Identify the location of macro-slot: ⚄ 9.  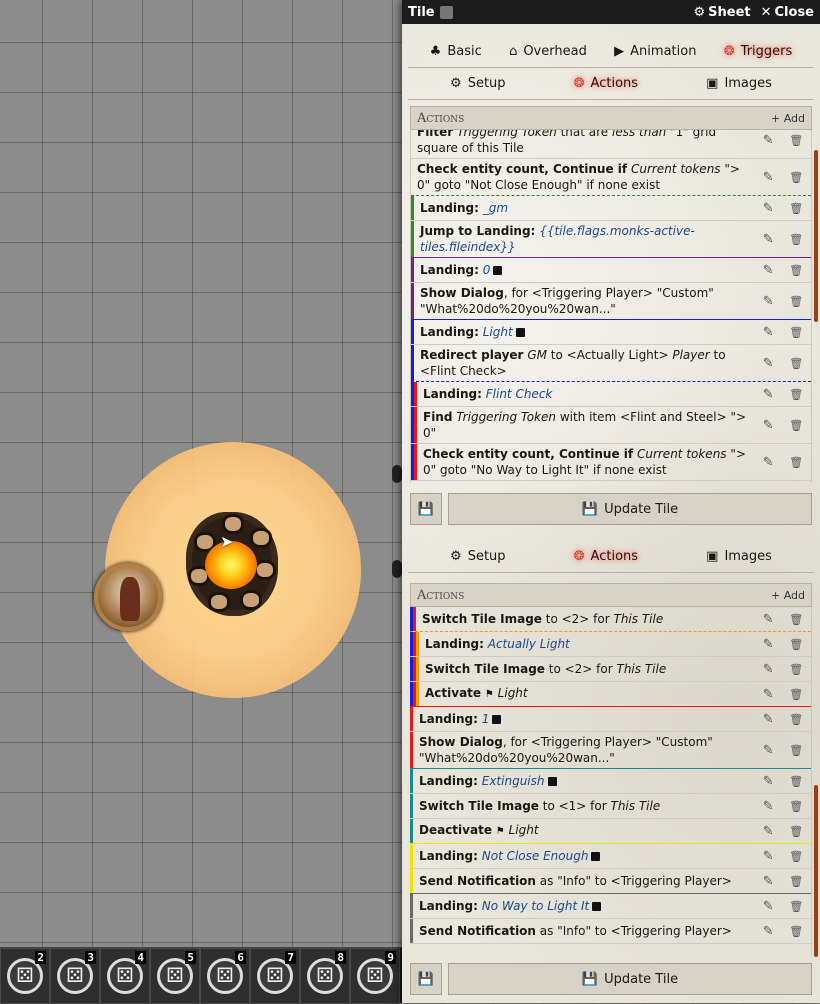
(375, 976).